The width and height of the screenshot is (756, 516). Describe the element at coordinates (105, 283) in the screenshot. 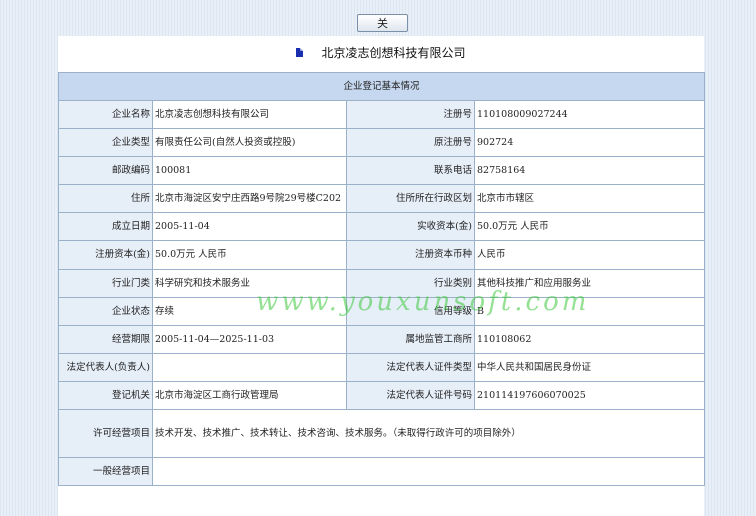

I see `field-label: 行业门类` at that location.